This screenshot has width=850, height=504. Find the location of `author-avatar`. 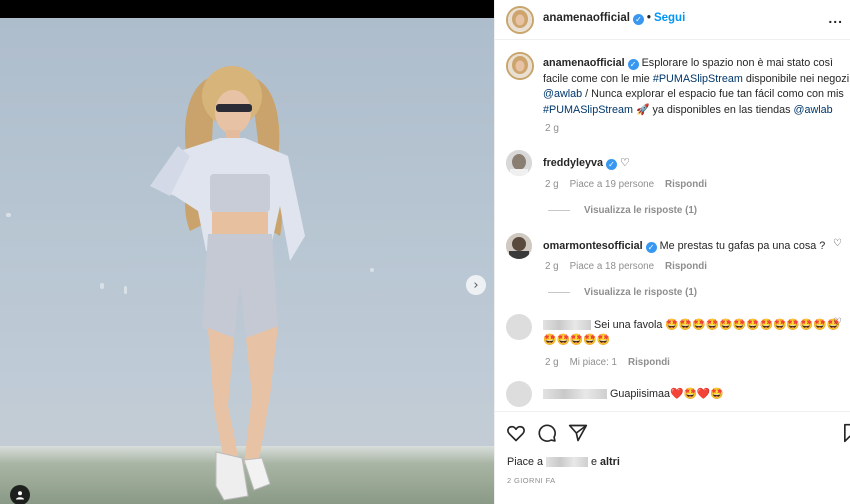

author-avatar is located at coordinates (520, 20).